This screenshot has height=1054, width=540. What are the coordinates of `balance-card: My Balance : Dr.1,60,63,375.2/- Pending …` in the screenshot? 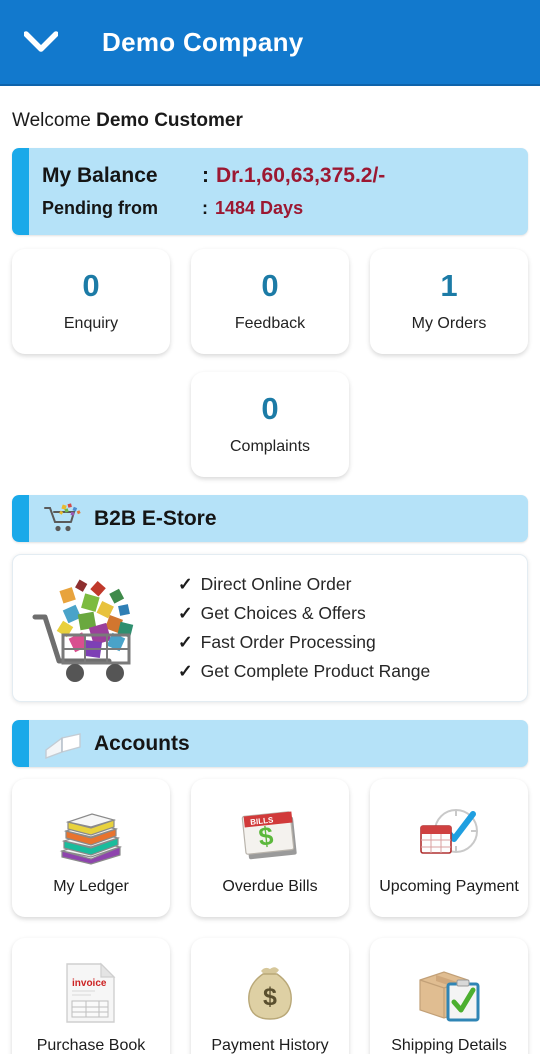 It's located at (270, 191).